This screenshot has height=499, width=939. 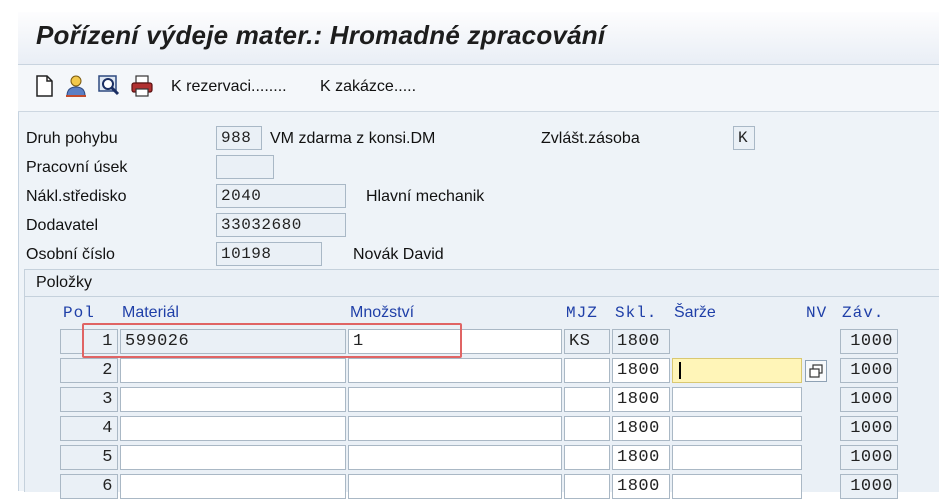 What do you see at coordinates (79, 313) in the screenshot?
I see `col-header-pol: Pol` at bounding box center [79, 313].